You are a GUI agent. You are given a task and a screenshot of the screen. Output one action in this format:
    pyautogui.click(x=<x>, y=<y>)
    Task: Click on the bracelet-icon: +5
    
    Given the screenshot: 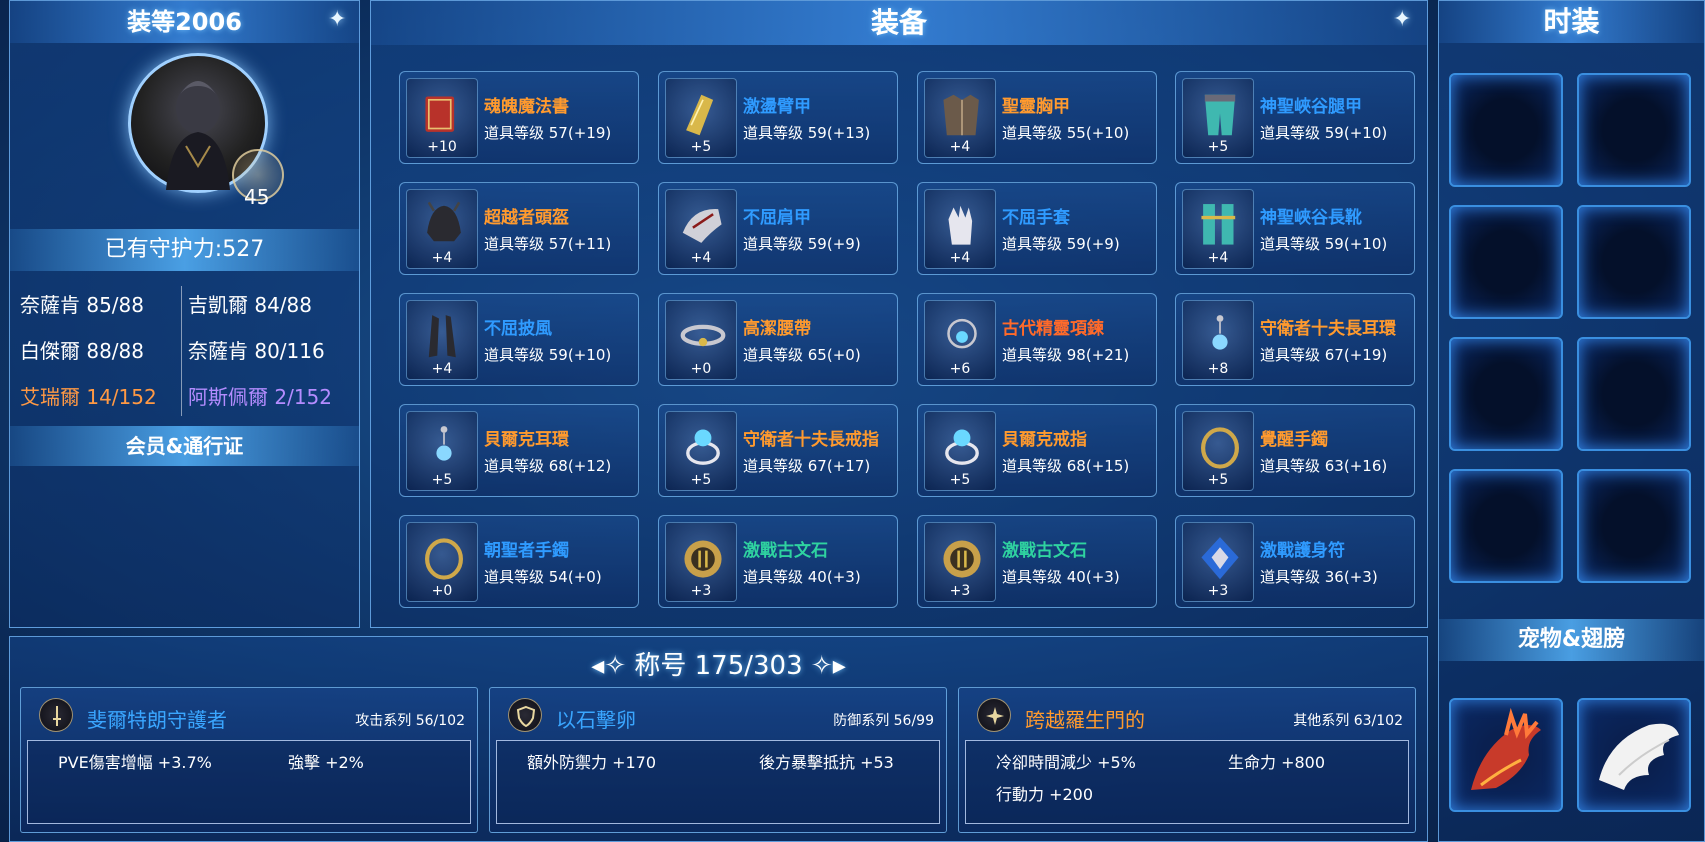 What is the action you would take?
    pyautogui.click(x=1218, y=451)
    